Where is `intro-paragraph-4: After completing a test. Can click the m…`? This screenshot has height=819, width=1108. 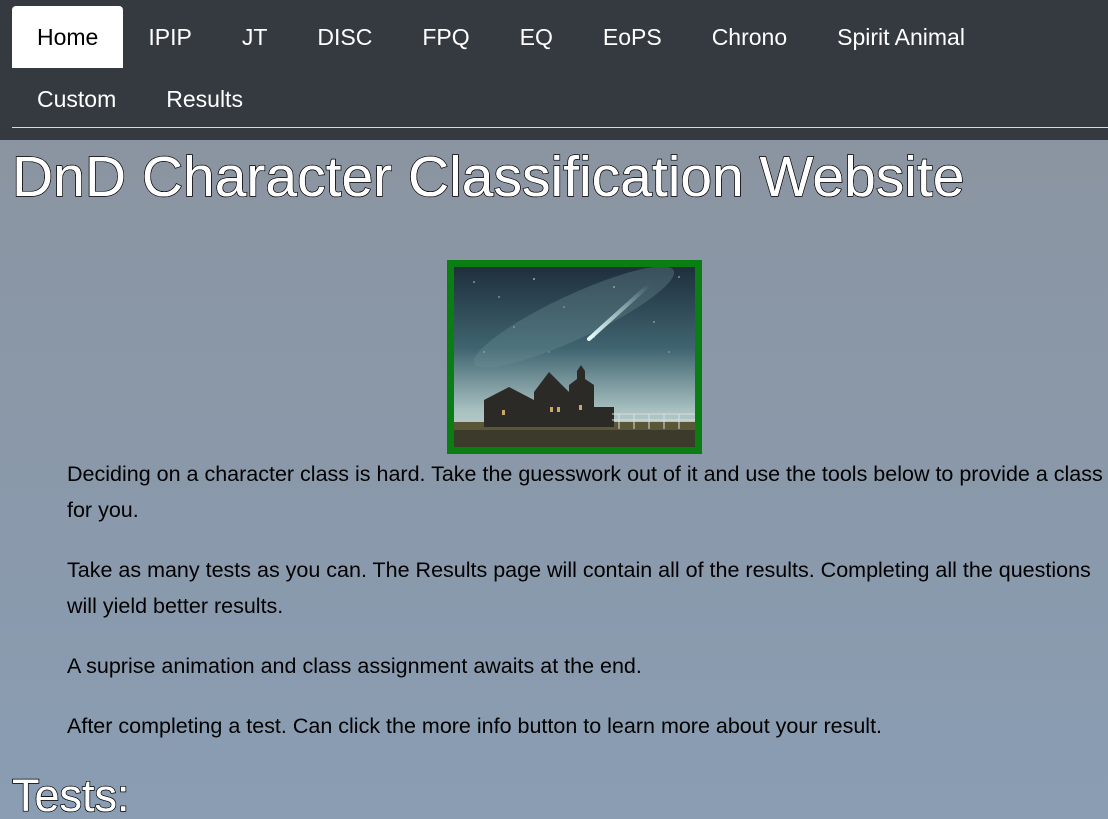
intro-paragraph-4: After completing a test. Can click the m… is located at coordinates (475, 726).